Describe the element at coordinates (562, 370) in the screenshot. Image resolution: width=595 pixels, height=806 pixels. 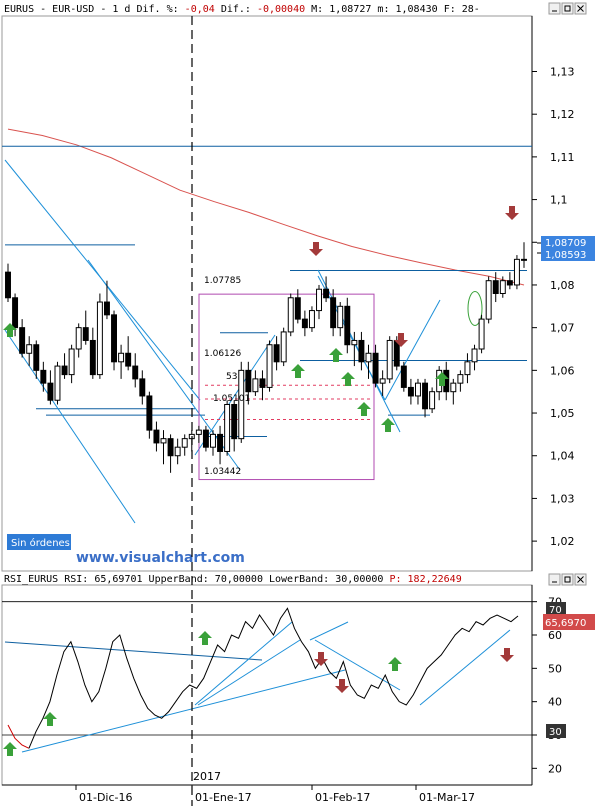
I see `price-tick-label: 1,06` at that location.